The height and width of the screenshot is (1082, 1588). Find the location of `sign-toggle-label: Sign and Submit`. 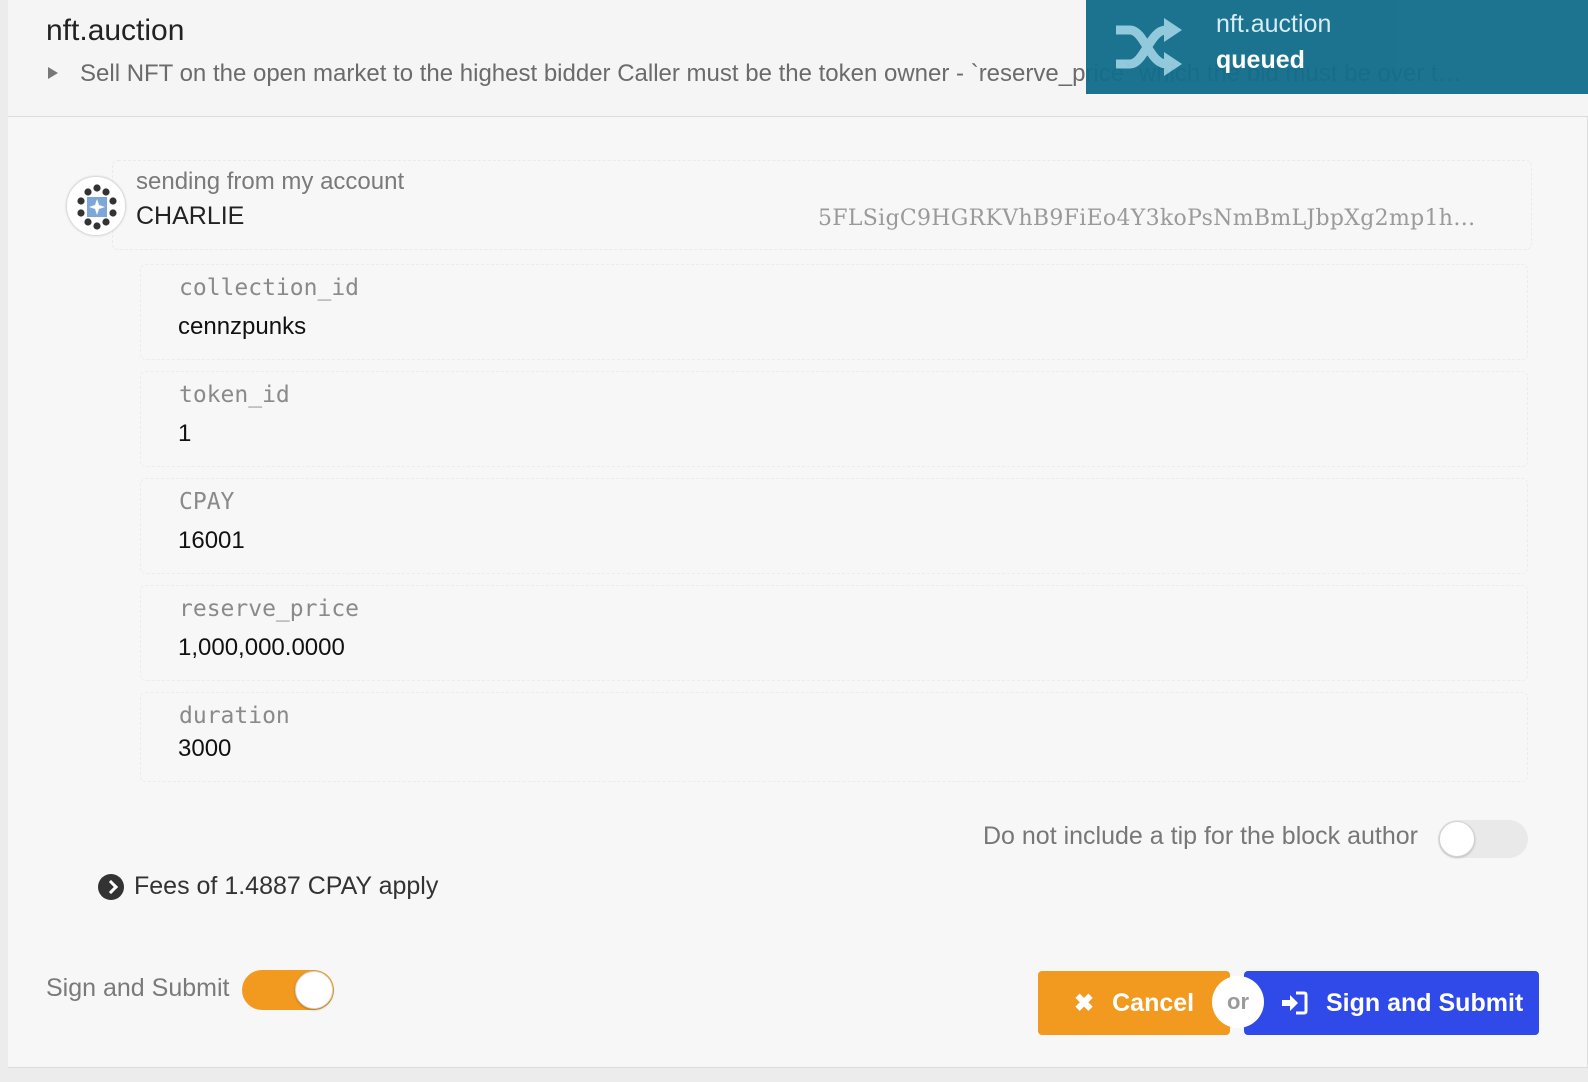

sign-toggle-label: Sign and Submit is located at coordinates (138, 988).